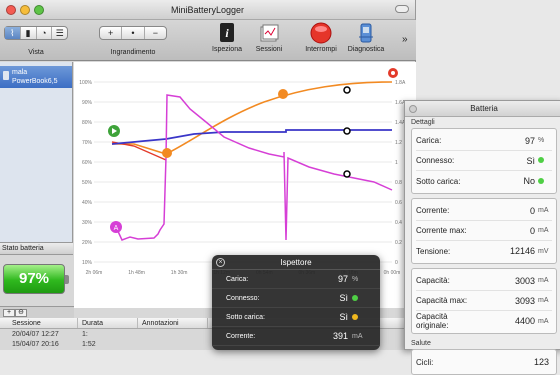 The width and height of the screenshot is (560, 375). I want to click on minimize-window-button, so click(25, 10).